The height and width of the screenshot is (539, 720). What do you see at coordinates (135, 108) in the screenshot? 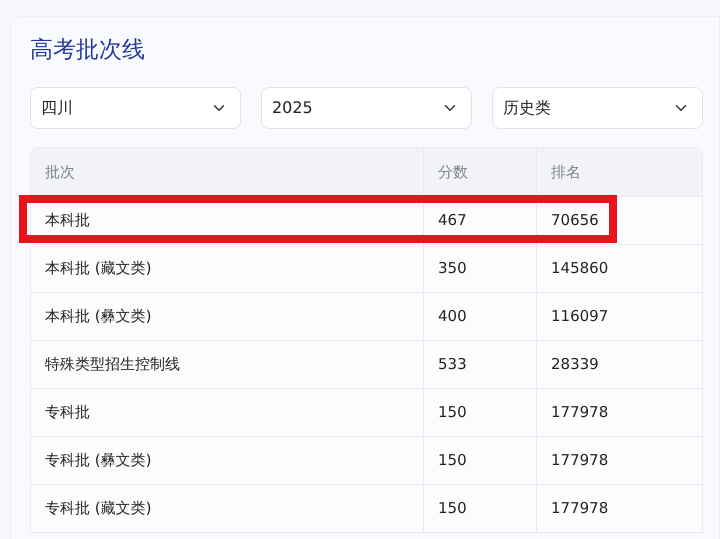
I see `dropdown-field: 四川` at bounding box center [135, 108].